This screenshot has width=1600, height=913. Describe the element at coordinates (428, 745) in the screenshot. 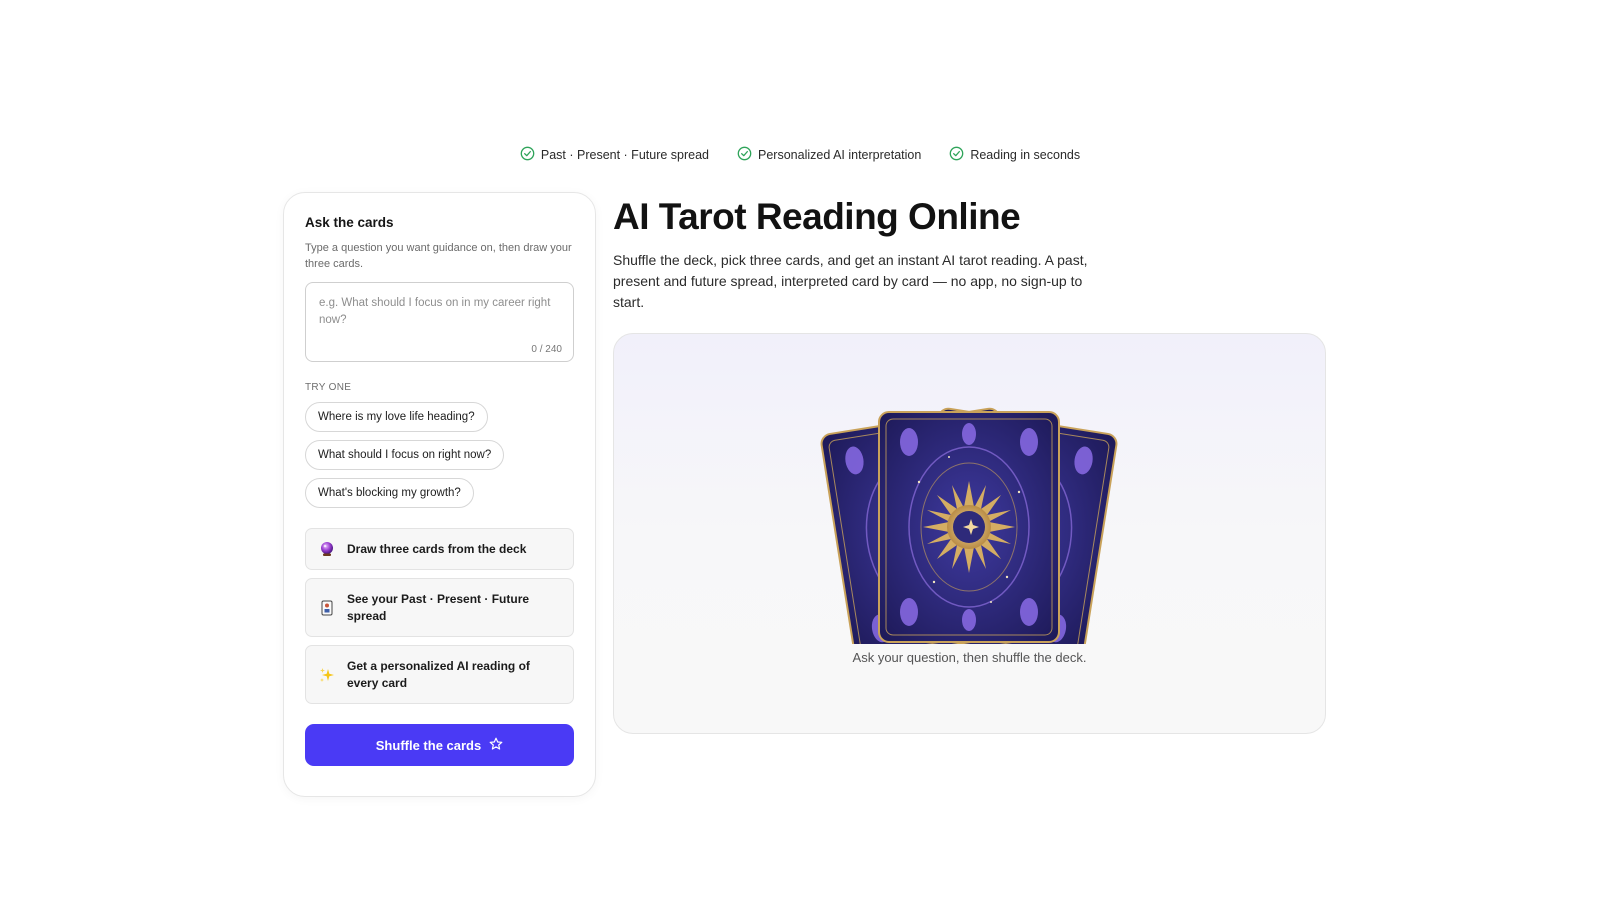

I see `shuffle-button-label: Shuffle the cards` at that location.